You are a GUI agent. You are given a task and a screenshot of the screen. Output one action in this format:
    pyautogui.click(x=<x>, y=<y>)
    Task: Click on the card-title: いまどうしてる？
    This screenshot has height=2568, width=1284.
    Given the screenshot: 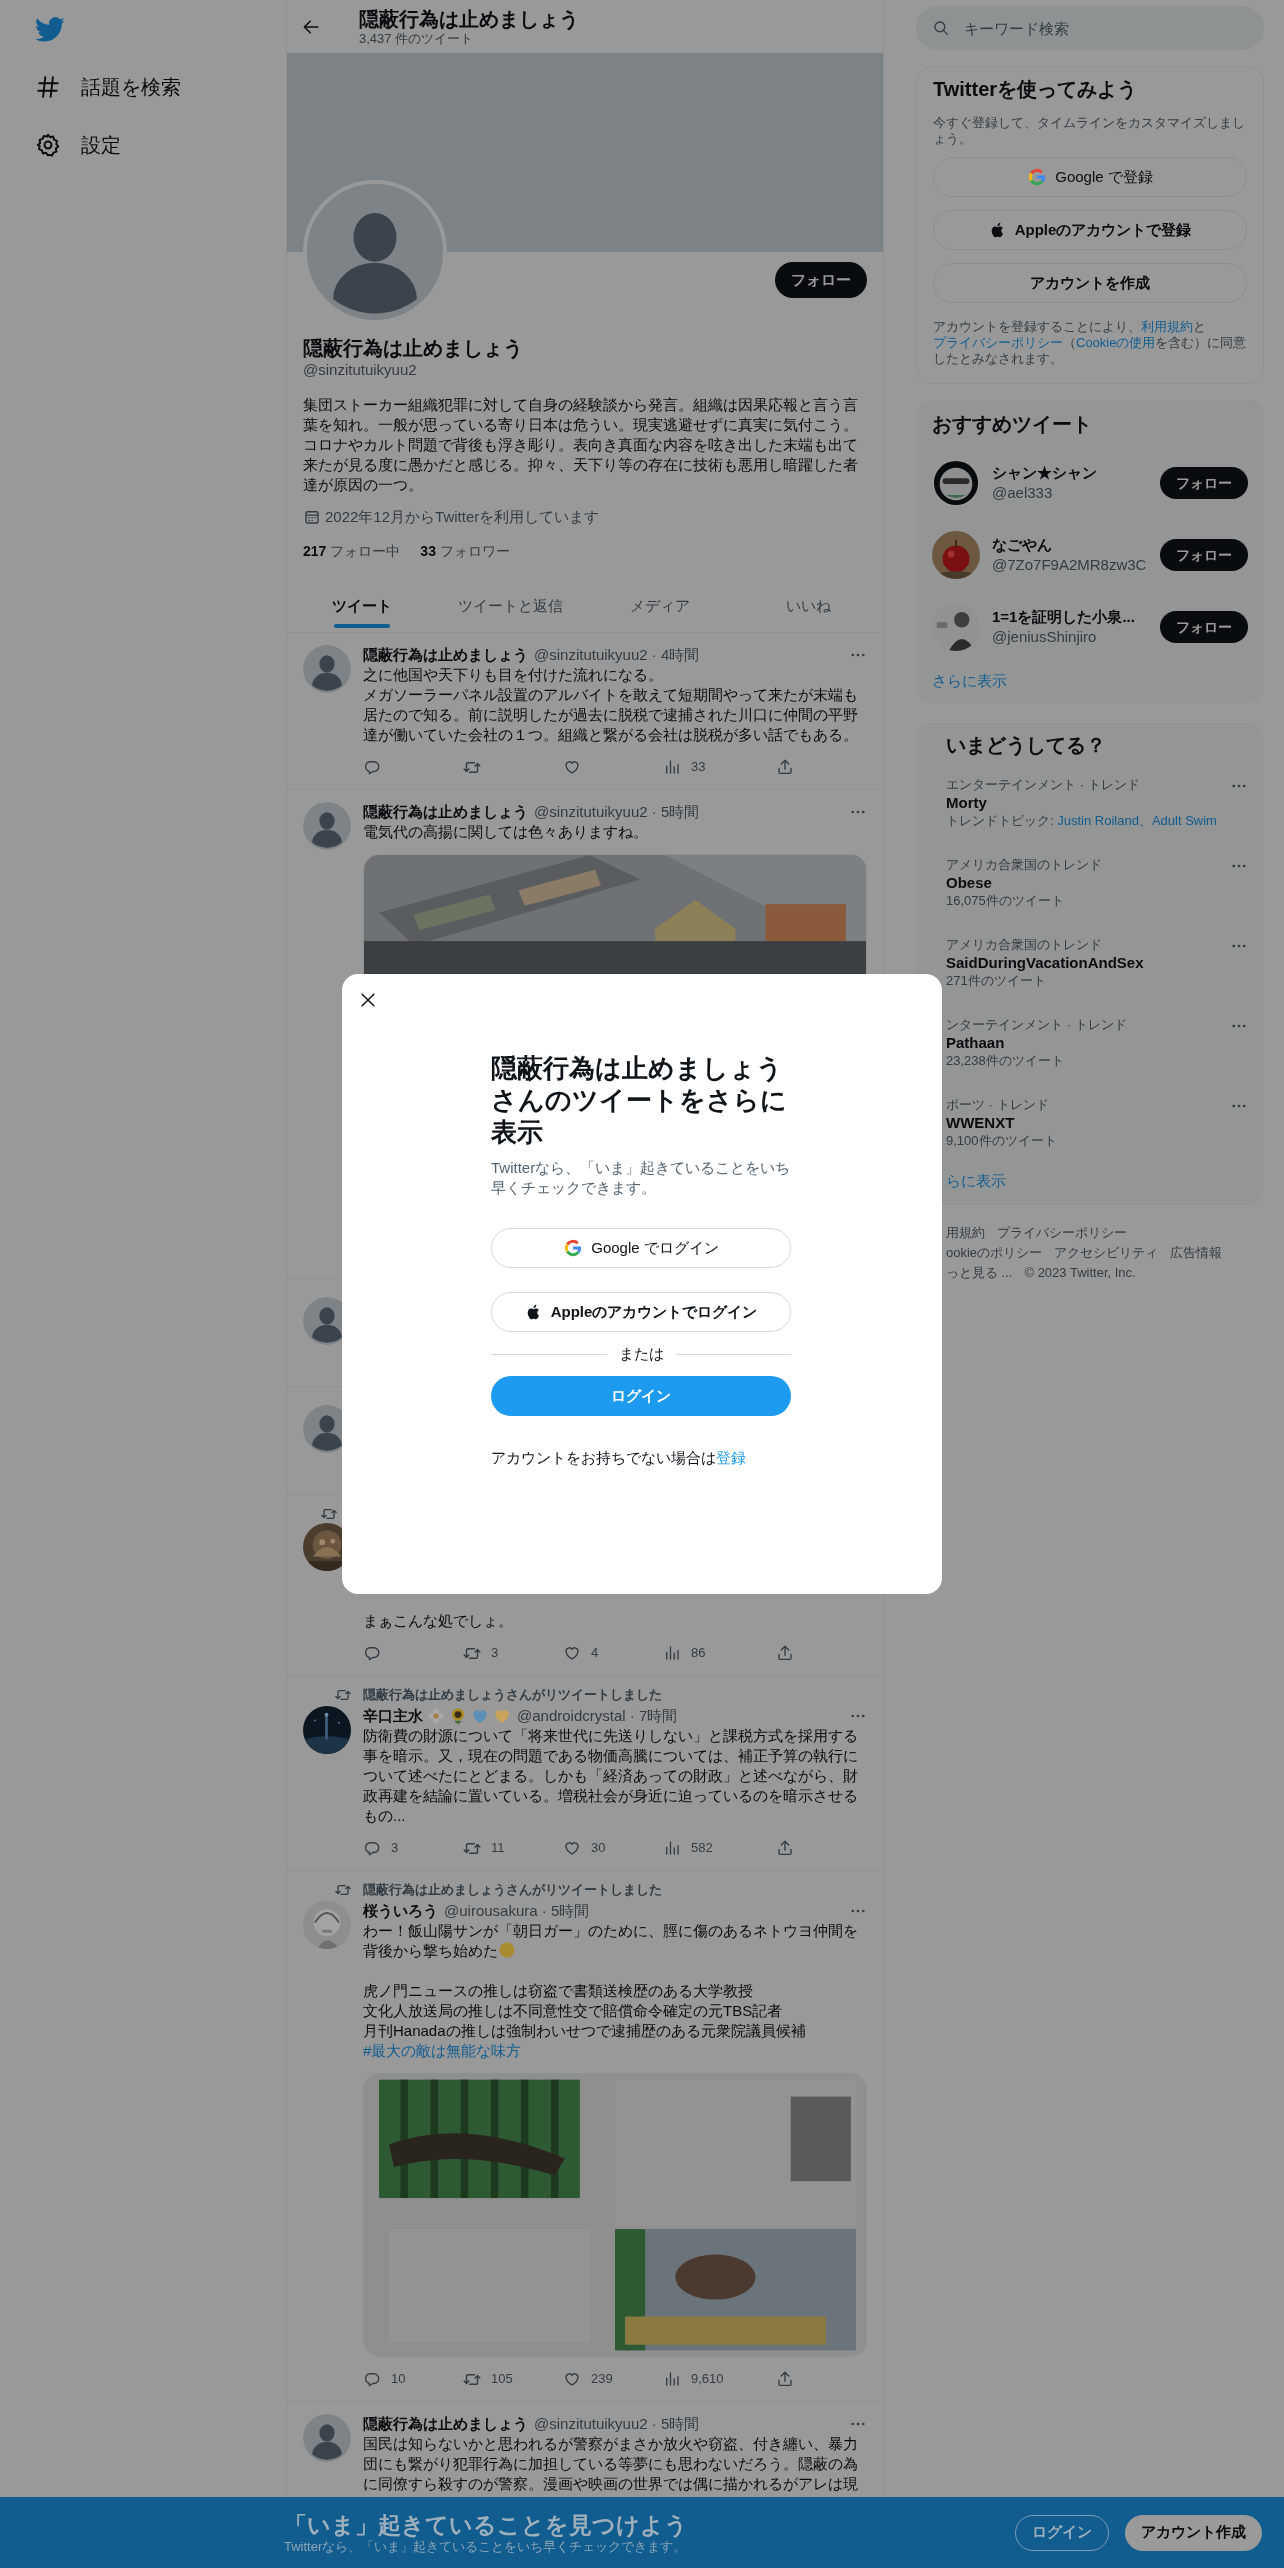 What is the action you would take?
    pyautogui.click(x=1026, y=745)
    